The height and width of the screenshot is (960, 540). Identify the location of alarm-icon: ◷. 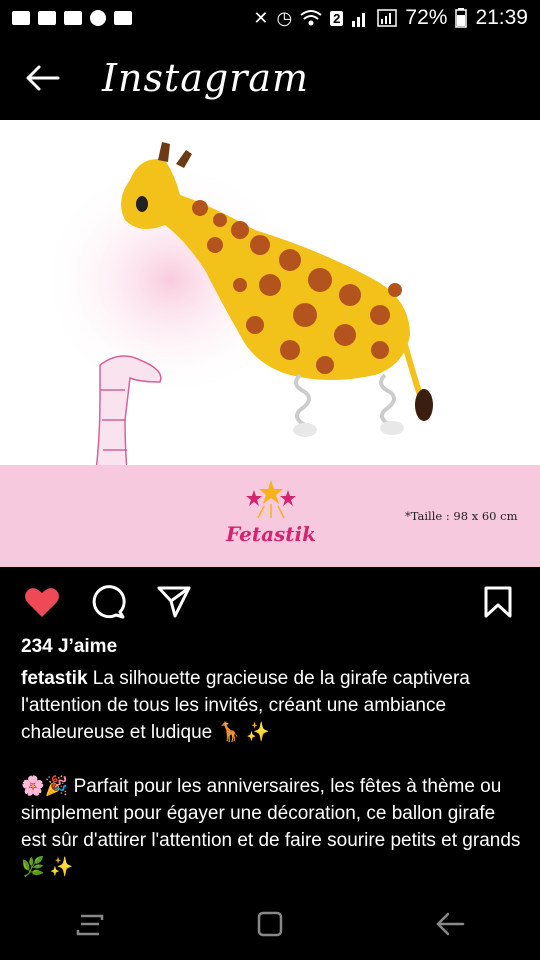
(284, 18).